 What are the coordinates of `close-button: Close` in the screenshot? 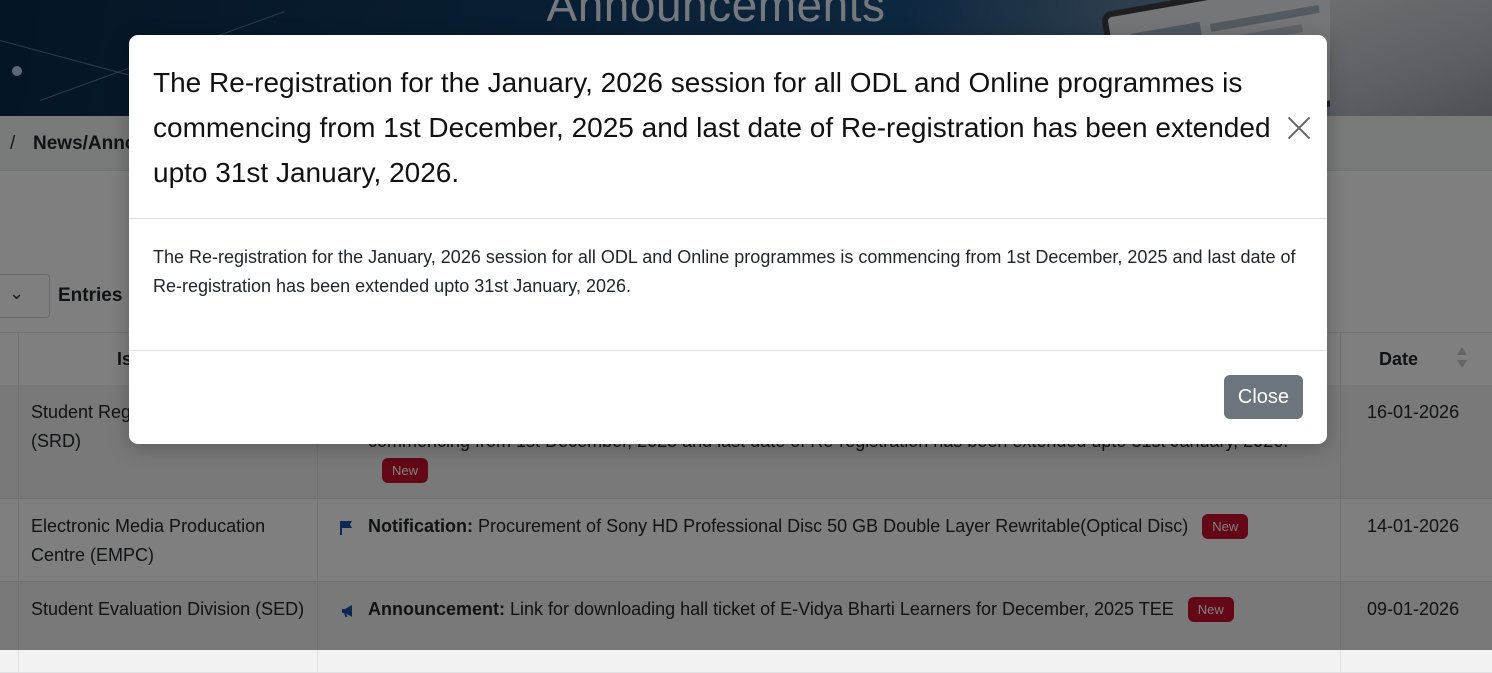 It's located at (1263, 397).